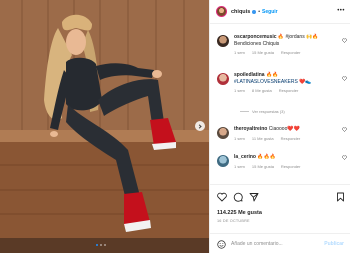  What do you see at coordinates (267, 157) in the screenshot?
I see `comment-content: 🔥🔥🔥` at bounding box center [267, 157].